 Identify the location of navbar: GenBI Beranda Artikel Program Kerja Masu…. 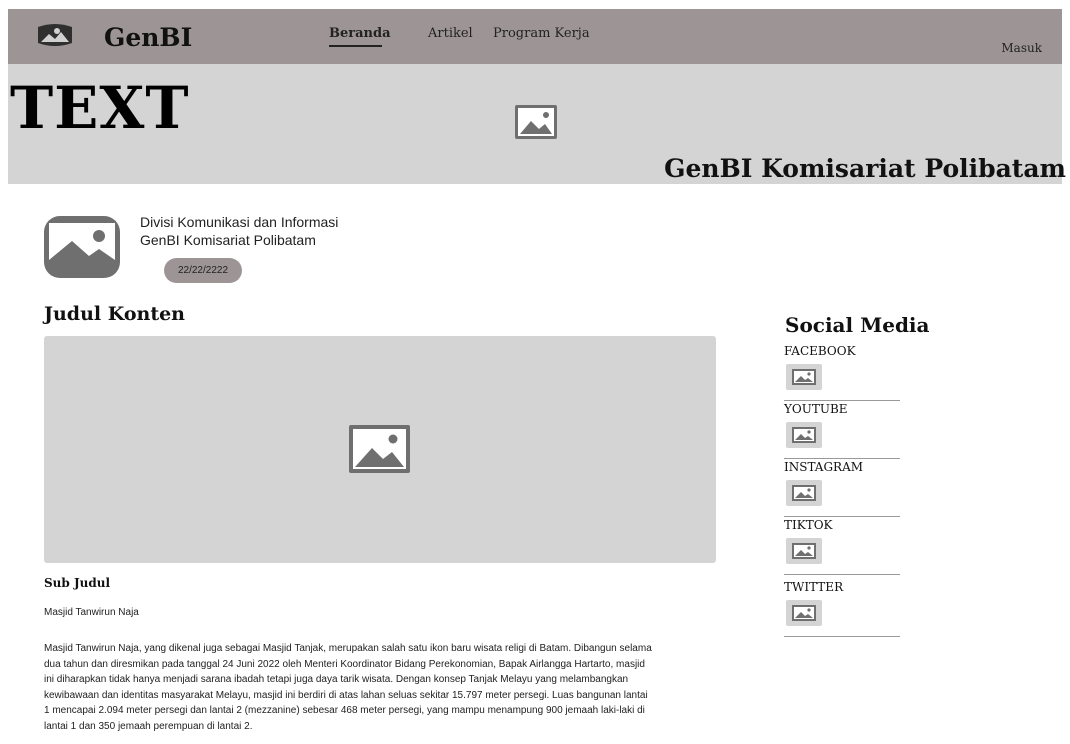
(535, 36).